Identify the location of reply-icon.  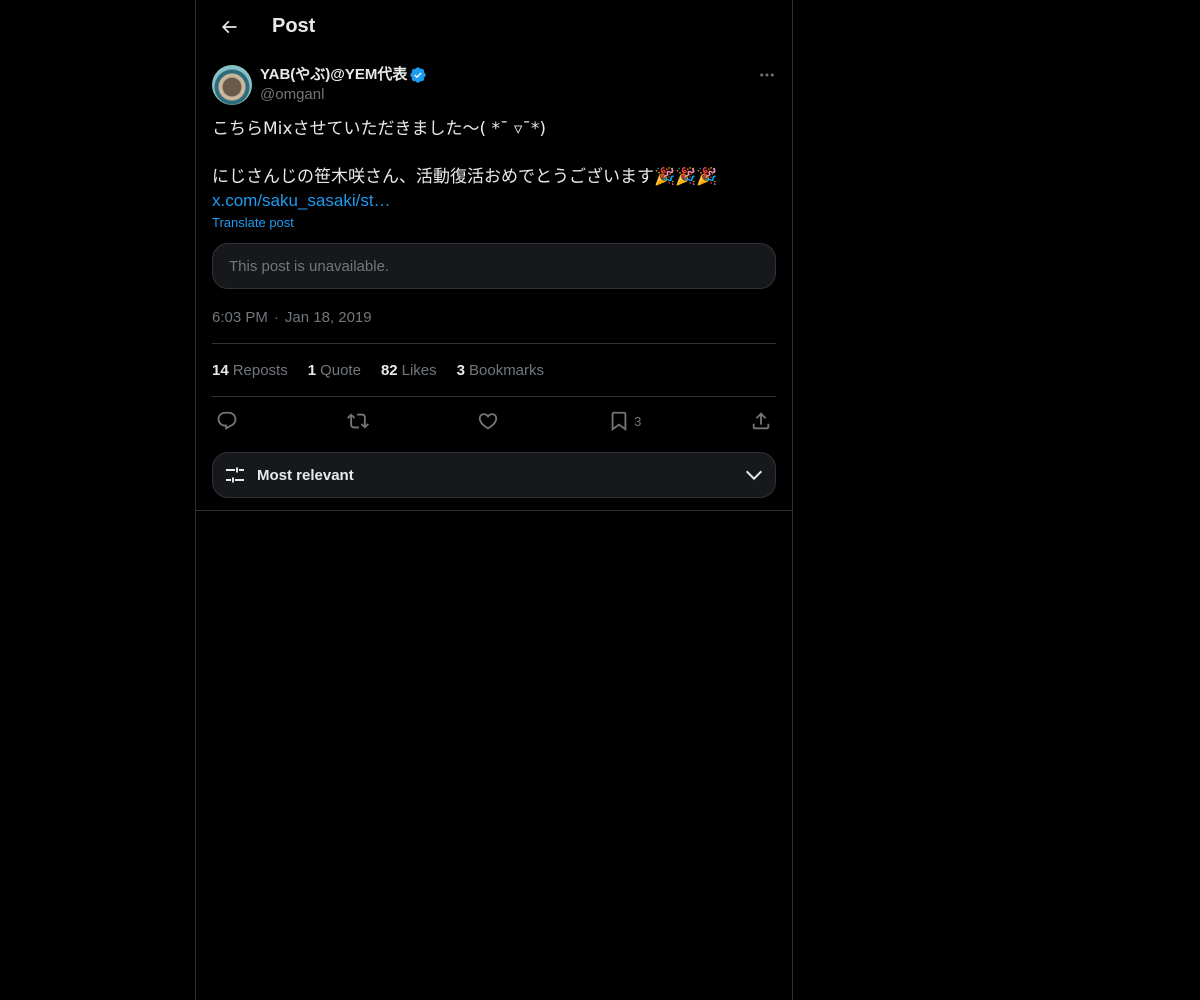
(227, 420).